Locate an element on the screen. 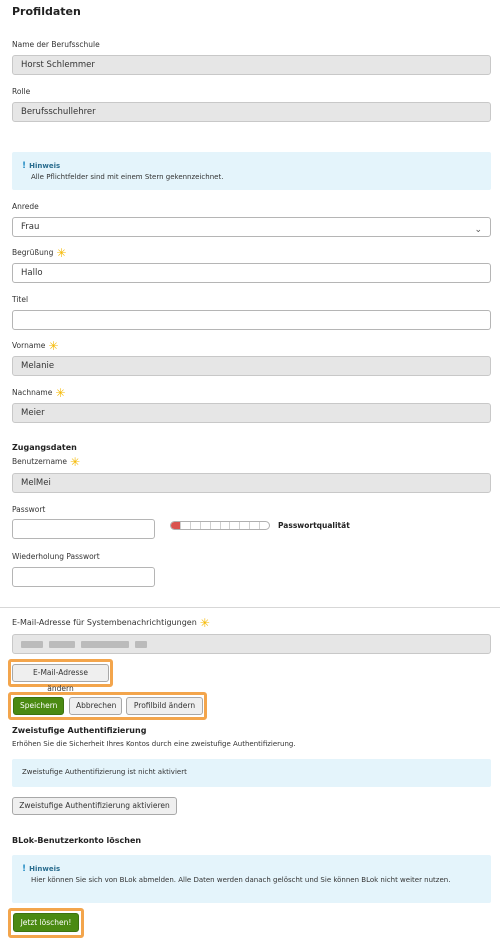 This screenshot has height=942, width=500. repeat-password-input is located at coordinates (83, 577).